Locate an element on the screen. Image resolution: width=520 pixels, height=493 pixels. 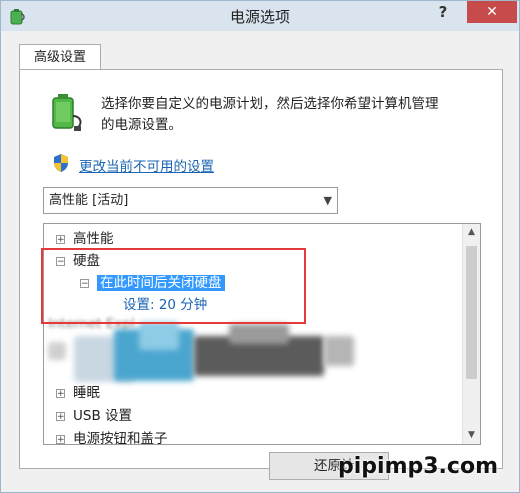
power-plan-select: 高性能 [活动] ▼ is located at coordinates (190, 200).